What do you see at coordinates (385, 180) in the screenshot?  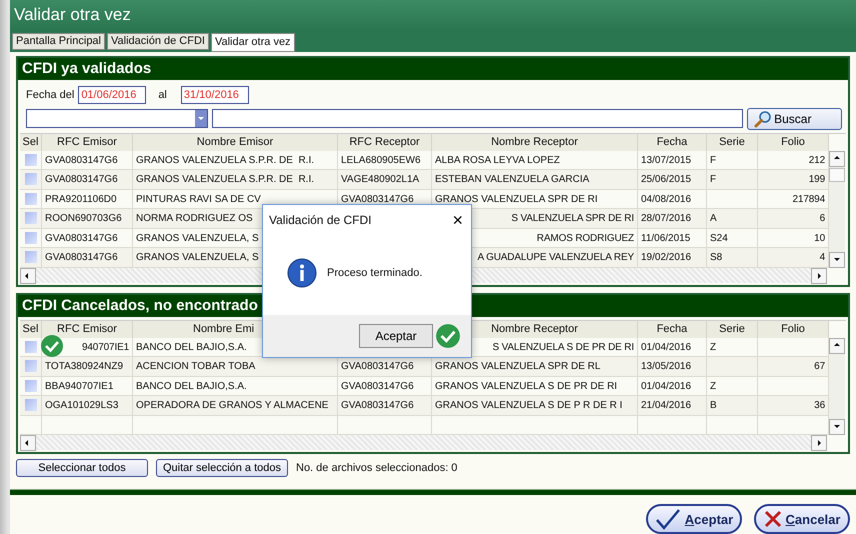 I see `table-cell: VAGE480902L1A` at bounding box center [385, 180].